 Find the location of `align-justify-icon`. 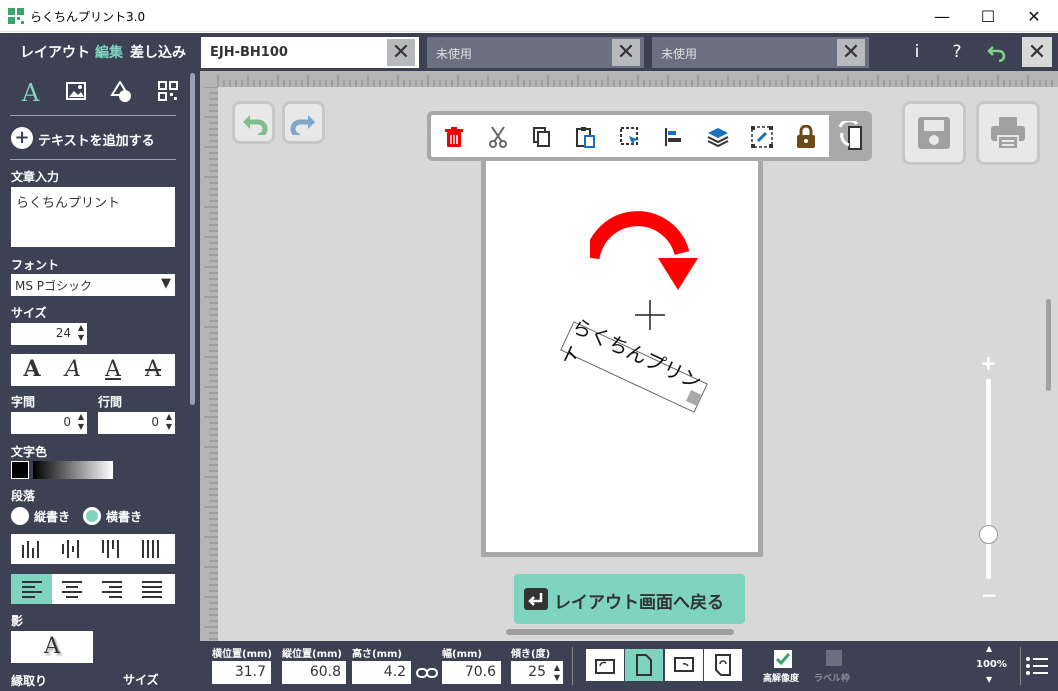

align-justify-icon is located at coordinates (152, 589).